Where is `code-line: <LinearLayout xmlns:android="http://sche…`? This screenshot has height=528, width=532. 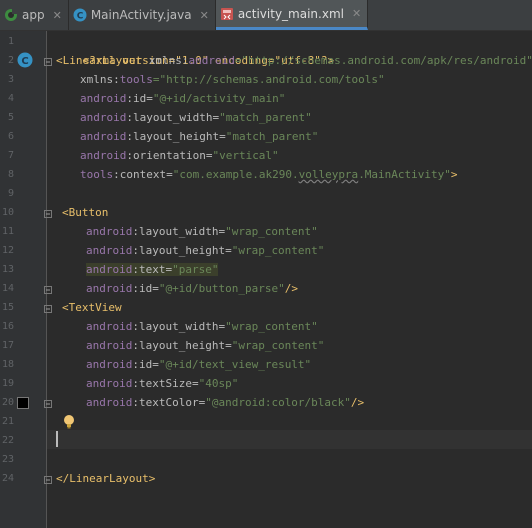
code-line: <LinearLayout xmlns:android="http://sche… is located at coordinates (294, 60).